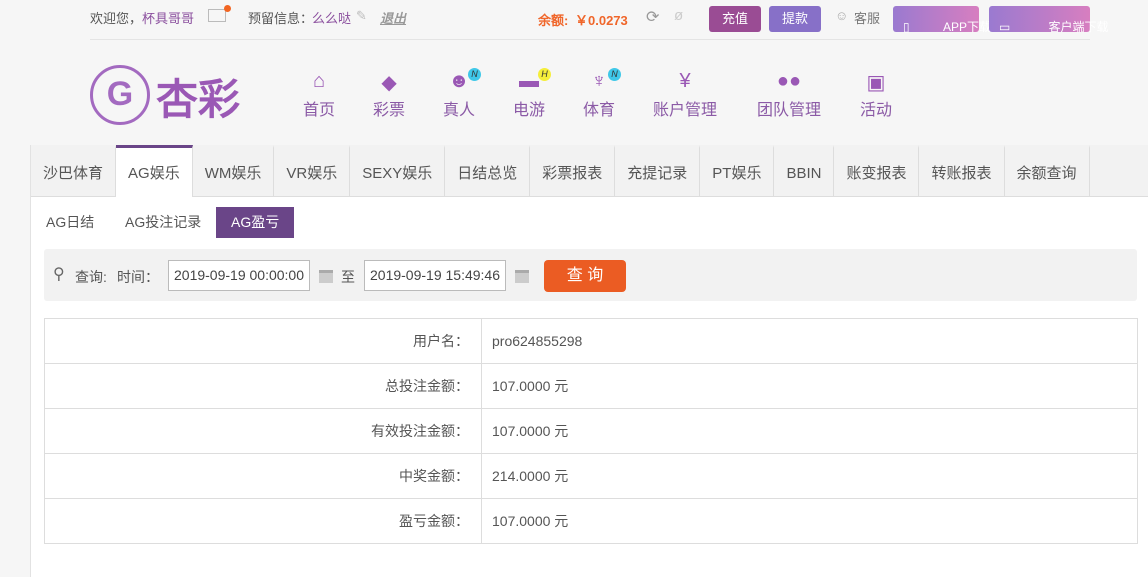 Image resolution: width=1148 pixels, height=577 pixels. What do you see at coordinates (789, 81) in the screenshot?
I see `team-icon: ●●` at bounding box center [789, 81].